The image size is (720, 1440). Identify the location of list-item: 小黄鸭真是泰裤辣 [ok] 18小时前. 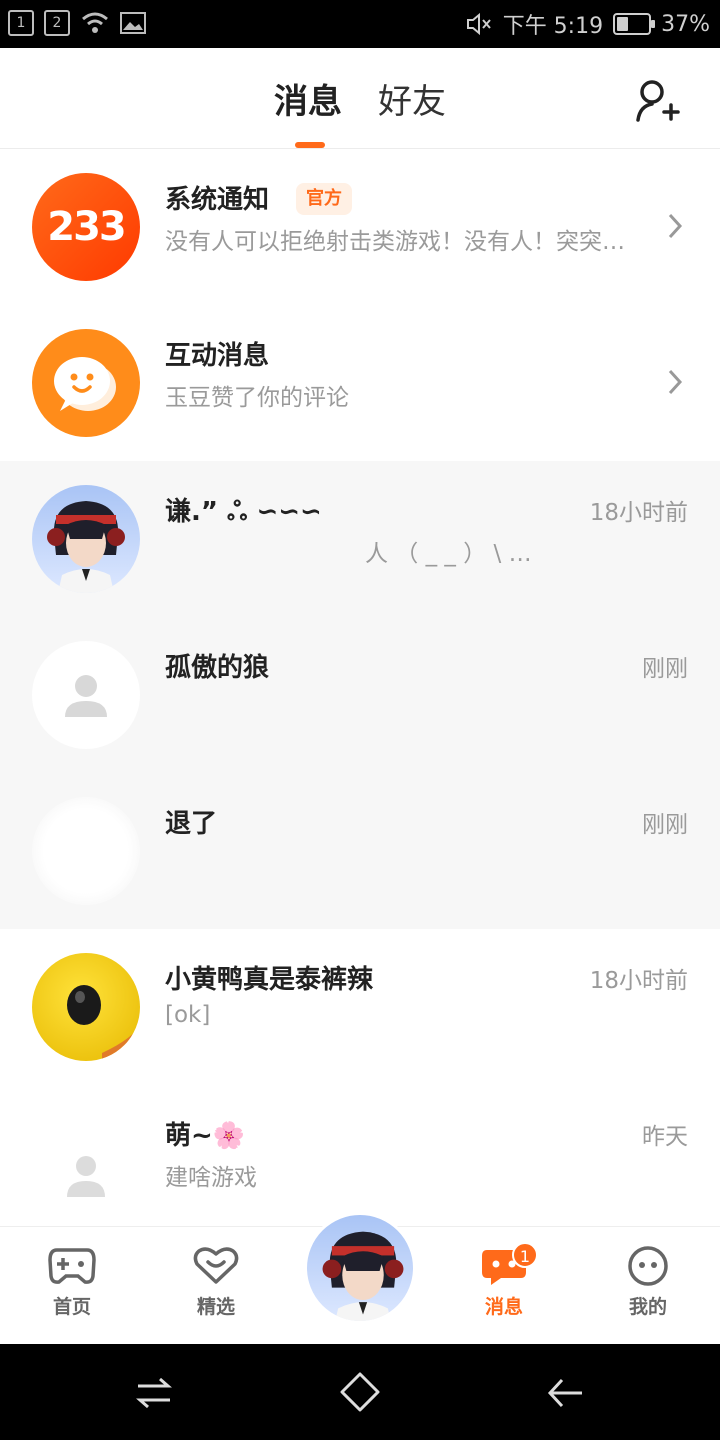
(360, 1007).